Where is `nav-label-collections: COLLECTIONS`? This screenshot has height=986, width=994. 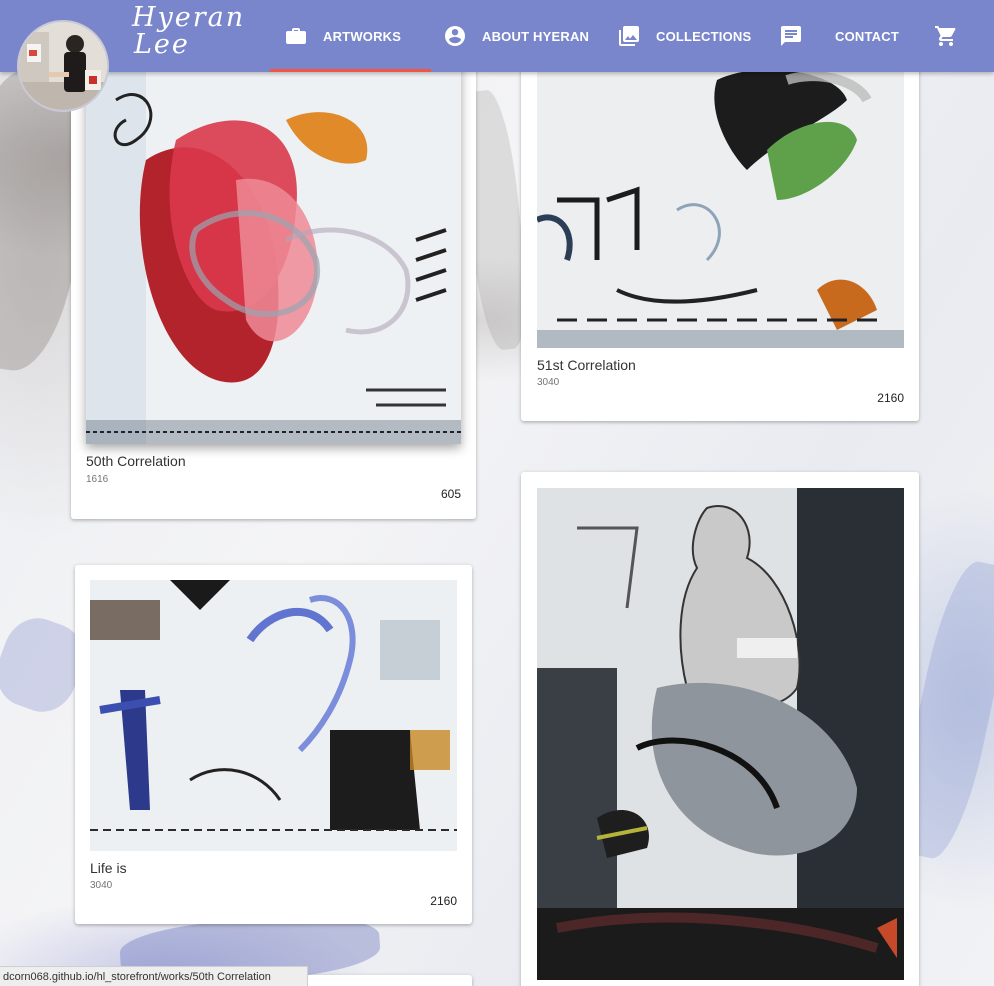
nav-label-collections: COLLECTIONS is located at coordinates (704, 36).